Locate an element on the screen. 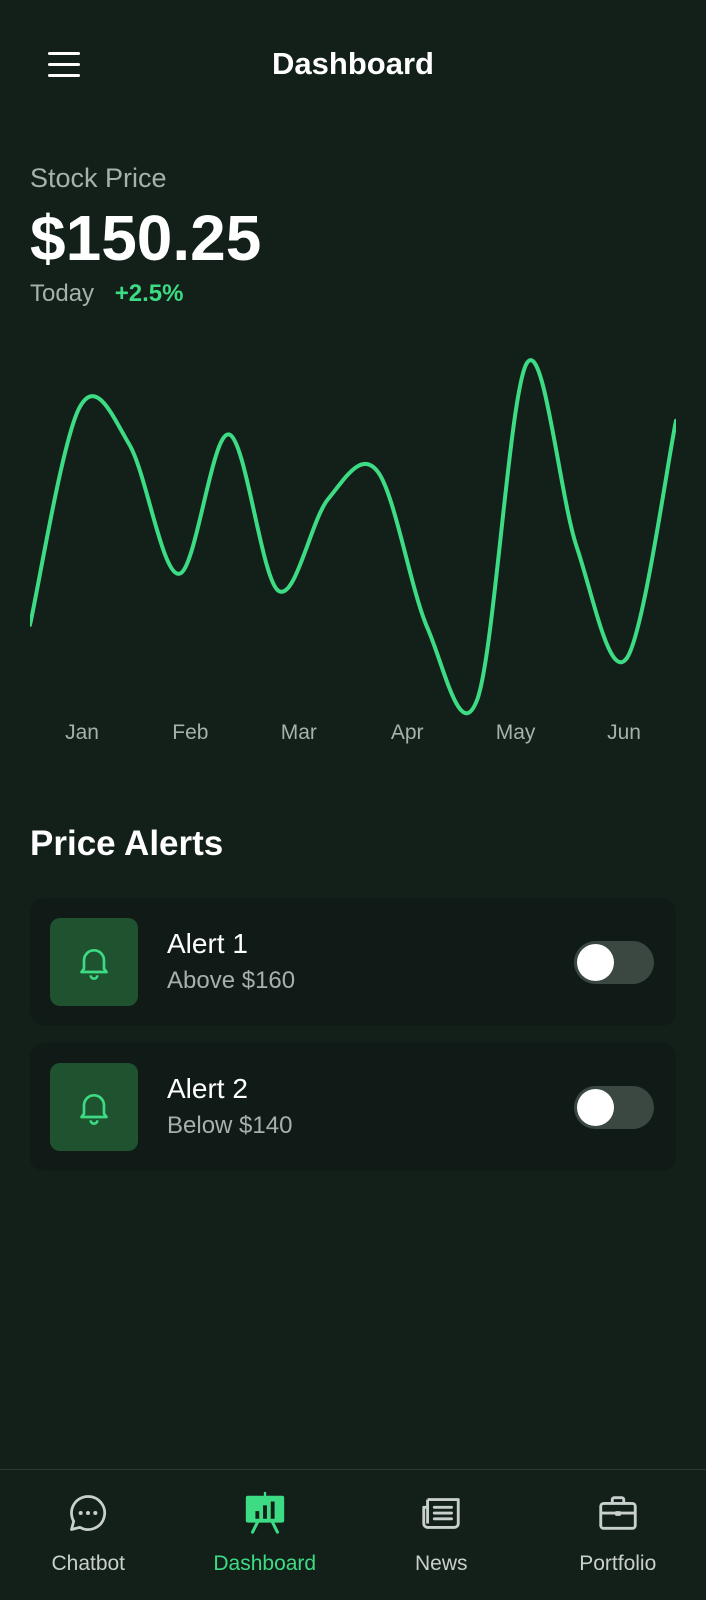 The width and height of the screenshot is (706, 1600). alert-condition: Above $160 is located at coordinates (231, 980).